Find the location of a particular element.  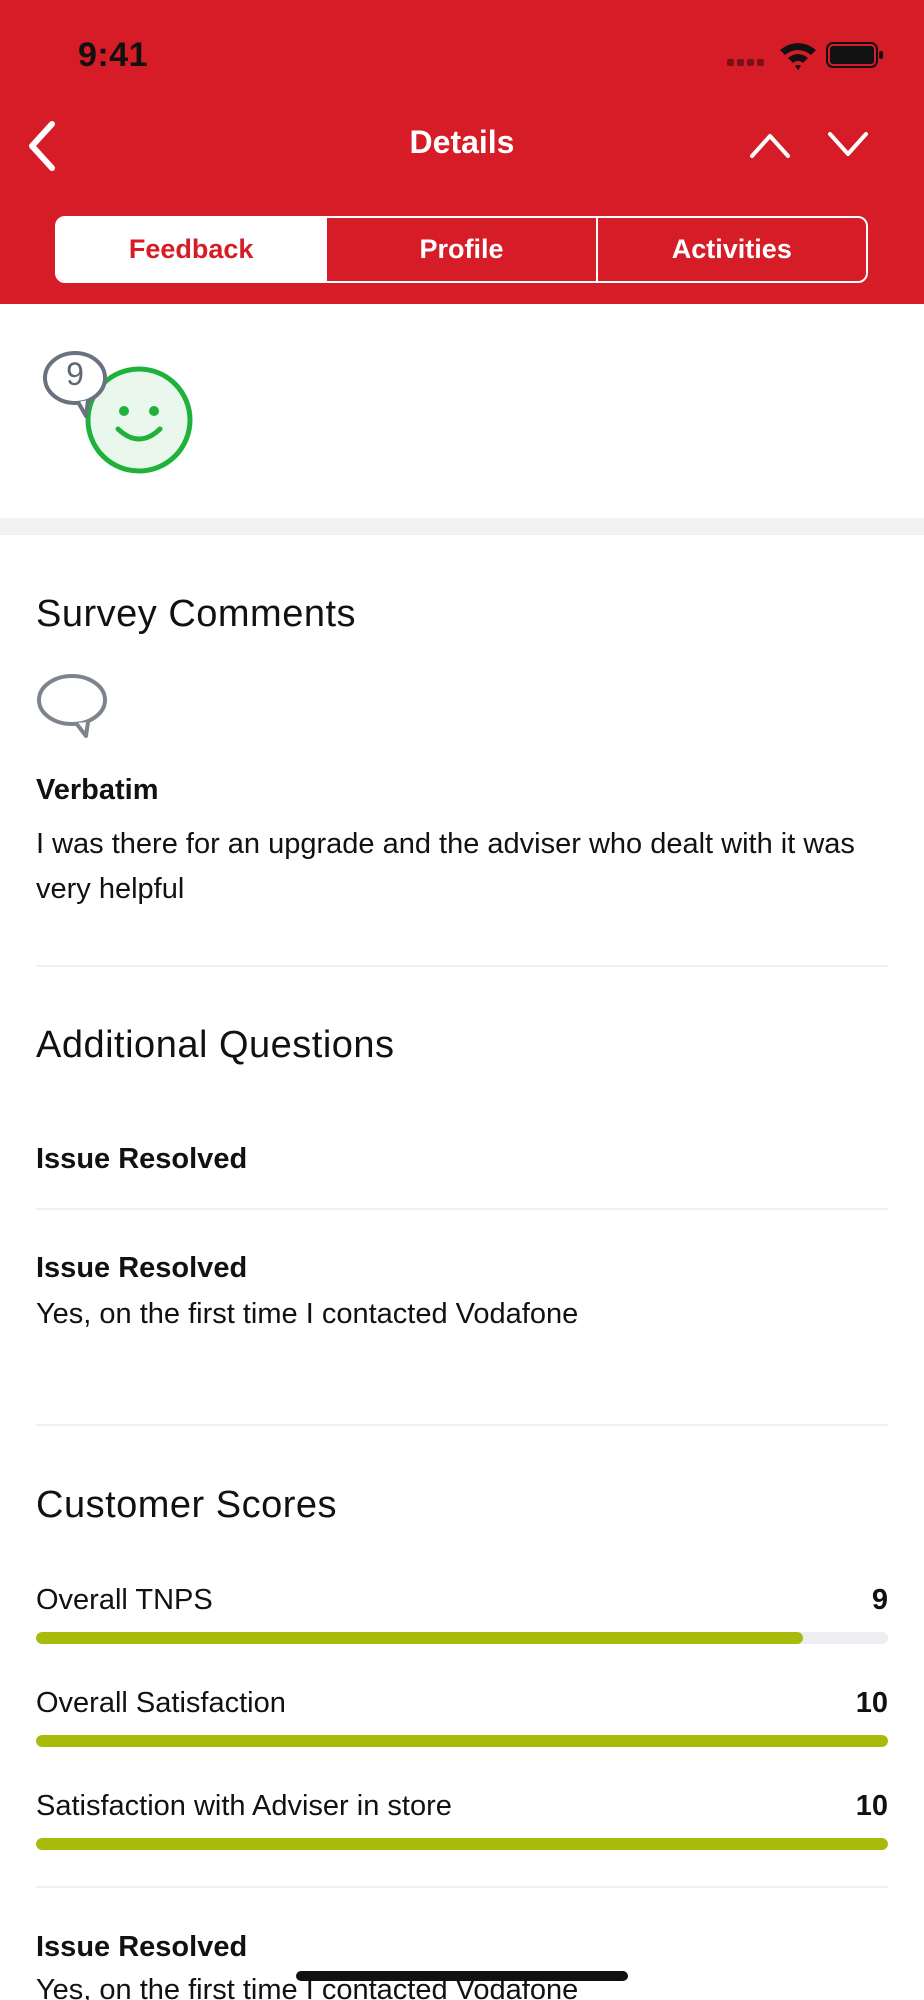

score-row-value: 9 is located at coordinates (879, 1600).